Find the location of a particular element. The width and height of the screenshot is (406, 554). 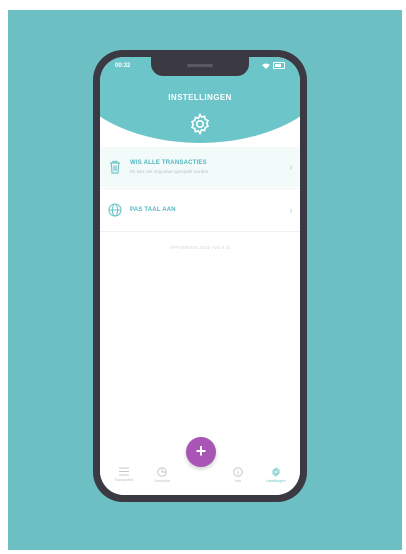

tab-label: Info is located at coordinates (238, 481).